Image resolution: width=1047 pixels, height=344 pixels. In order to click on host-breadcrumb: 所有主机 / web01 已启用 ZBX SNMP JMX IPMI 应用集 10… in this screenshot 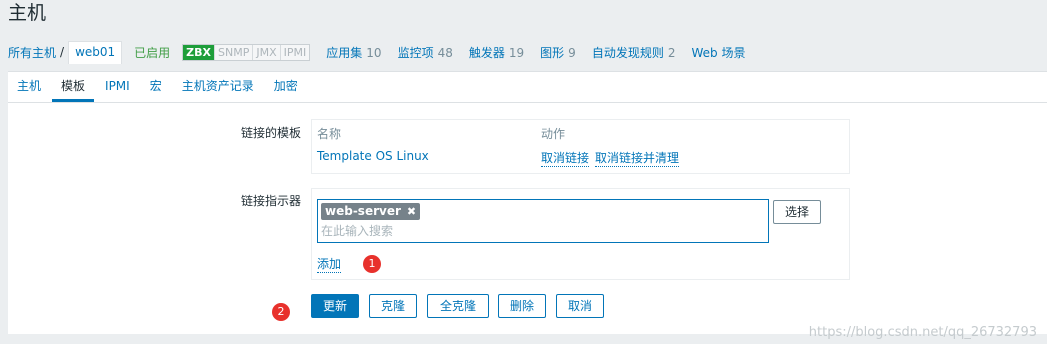, I will do `click(376, 52)`.